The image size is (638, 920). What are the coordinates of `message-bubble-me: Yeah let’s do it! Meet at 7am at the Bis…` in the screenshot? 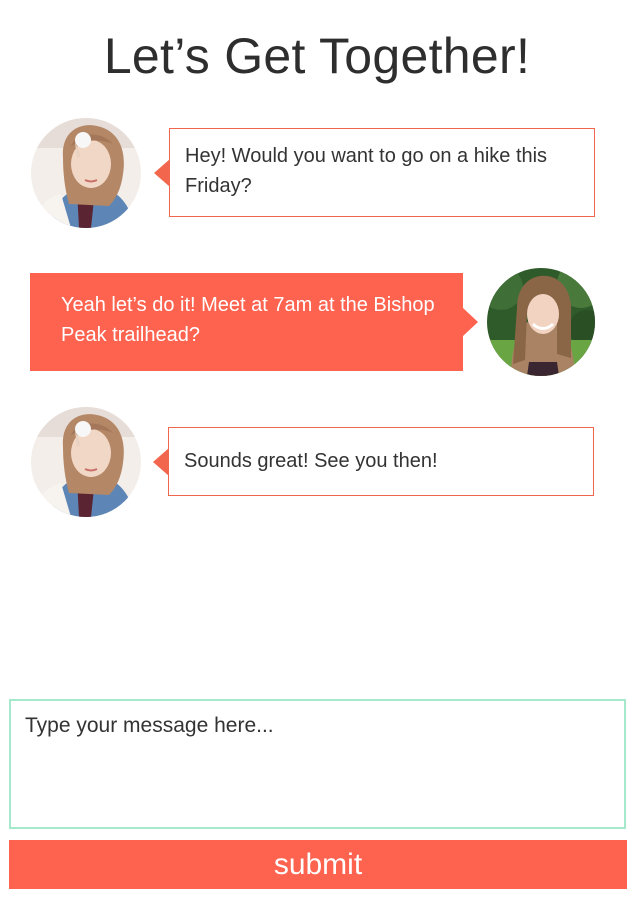 It's located at (254, 322).